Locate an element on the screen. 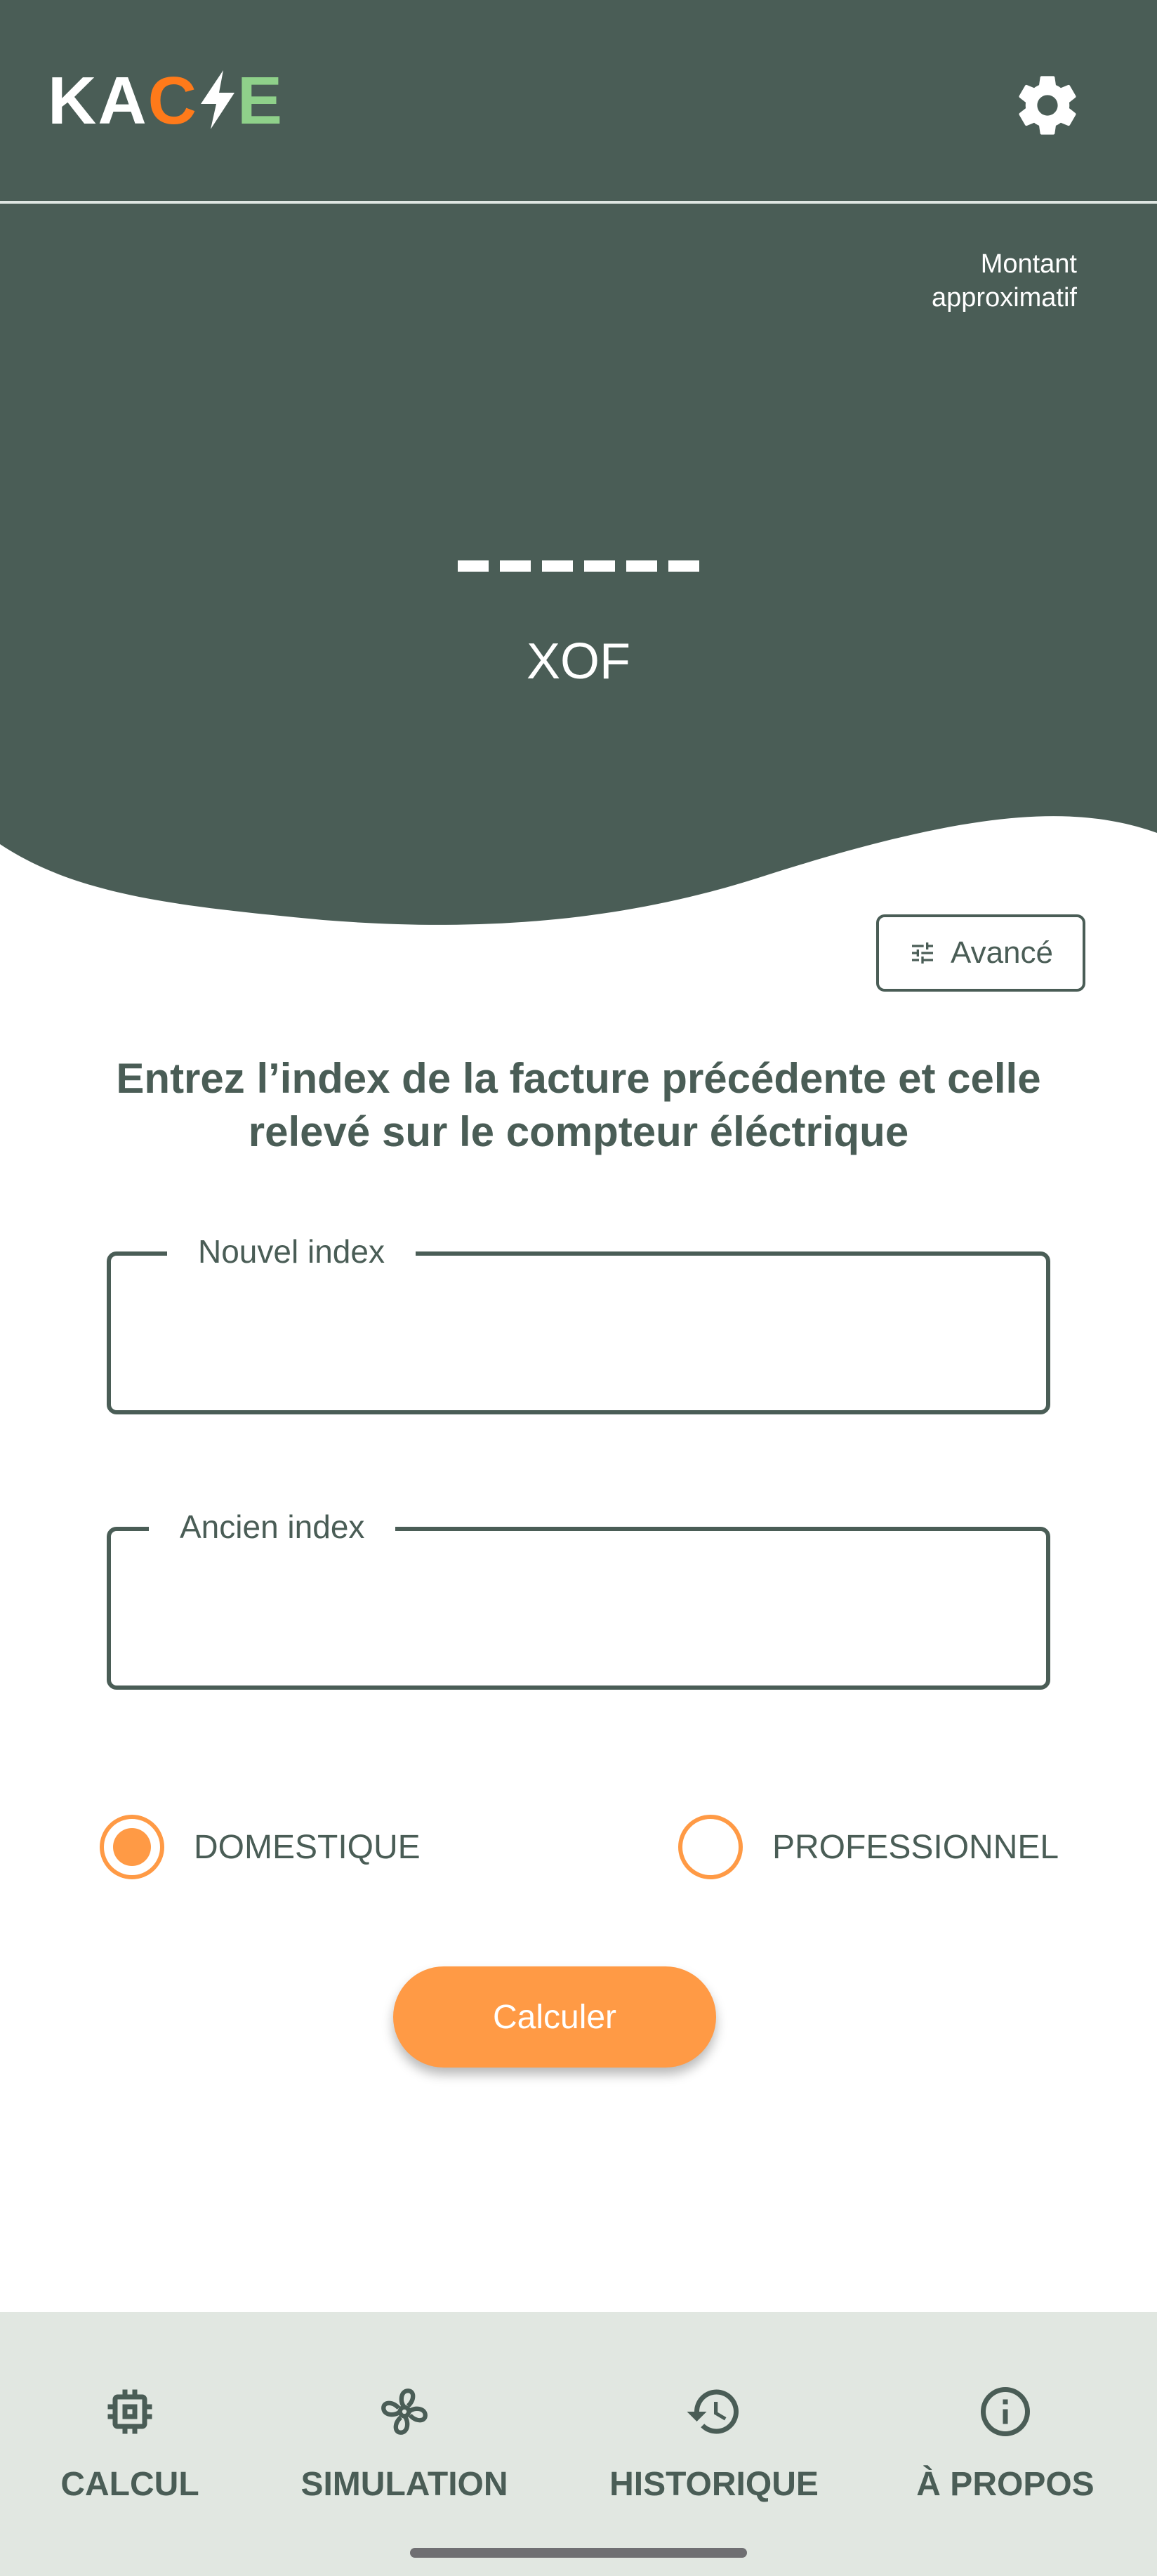 This screenshot has height=2576, width=1157. logo-text-start: KA is located at coordinates (98, 100).